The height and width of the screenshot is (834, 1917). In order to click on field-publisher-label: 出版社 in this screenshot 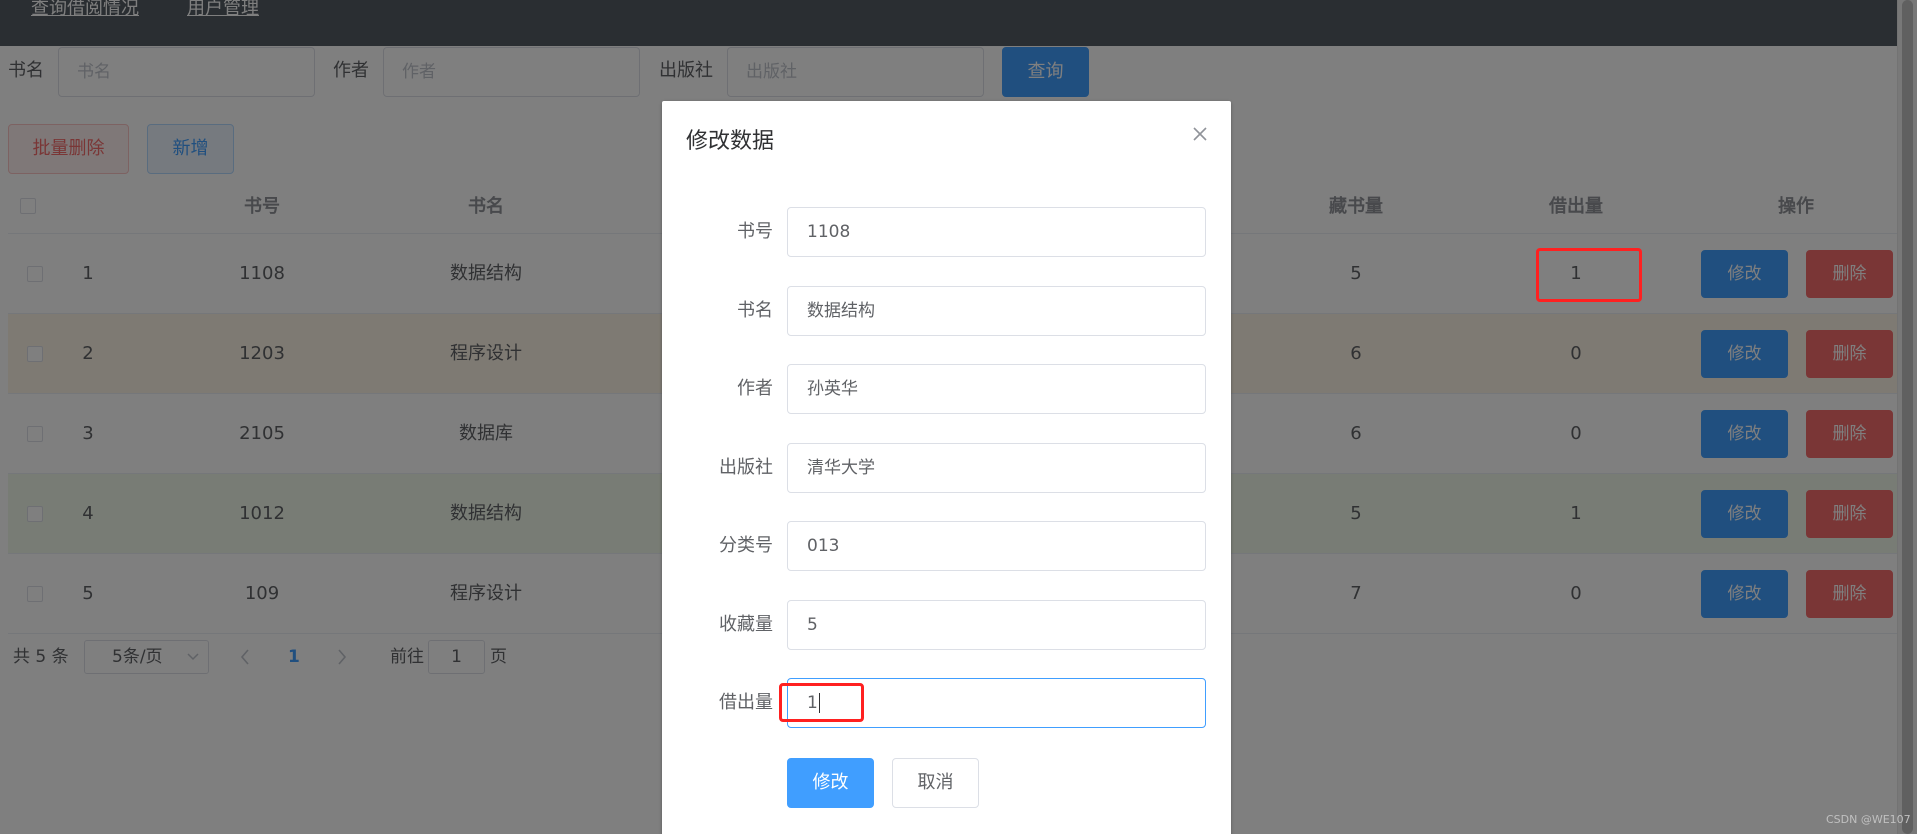, I will do `click(746, 467)`.